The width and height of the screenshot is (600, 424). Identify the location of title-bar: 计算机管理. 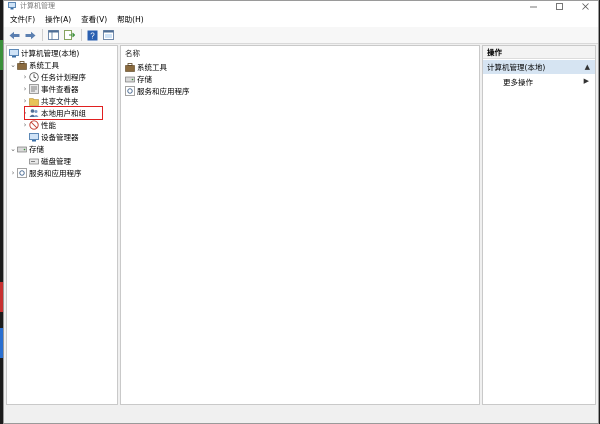
(301, 6).